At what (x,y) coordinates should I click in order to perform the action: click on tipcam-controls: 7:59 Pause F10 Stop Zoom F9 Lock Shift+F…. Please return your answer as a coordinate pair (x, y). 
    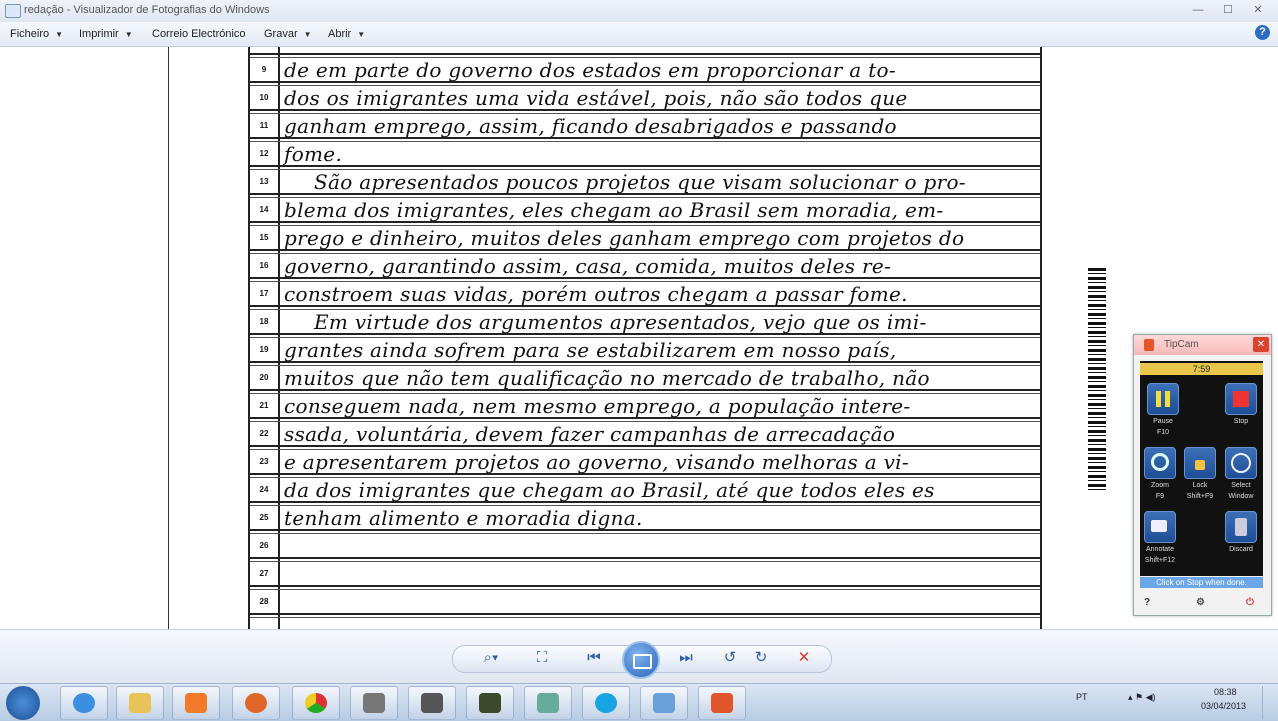
    Looking at the image, I should click on (1201, 468).